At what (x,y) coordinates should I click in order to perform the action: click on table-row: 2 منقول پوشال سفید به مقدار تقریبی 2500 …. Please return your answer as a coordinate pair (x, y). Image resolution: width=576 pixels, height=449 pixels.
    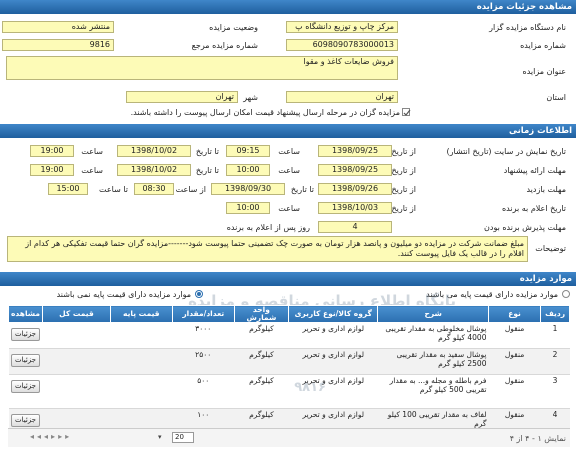
    Looking at the image, I should click on (289, 361).